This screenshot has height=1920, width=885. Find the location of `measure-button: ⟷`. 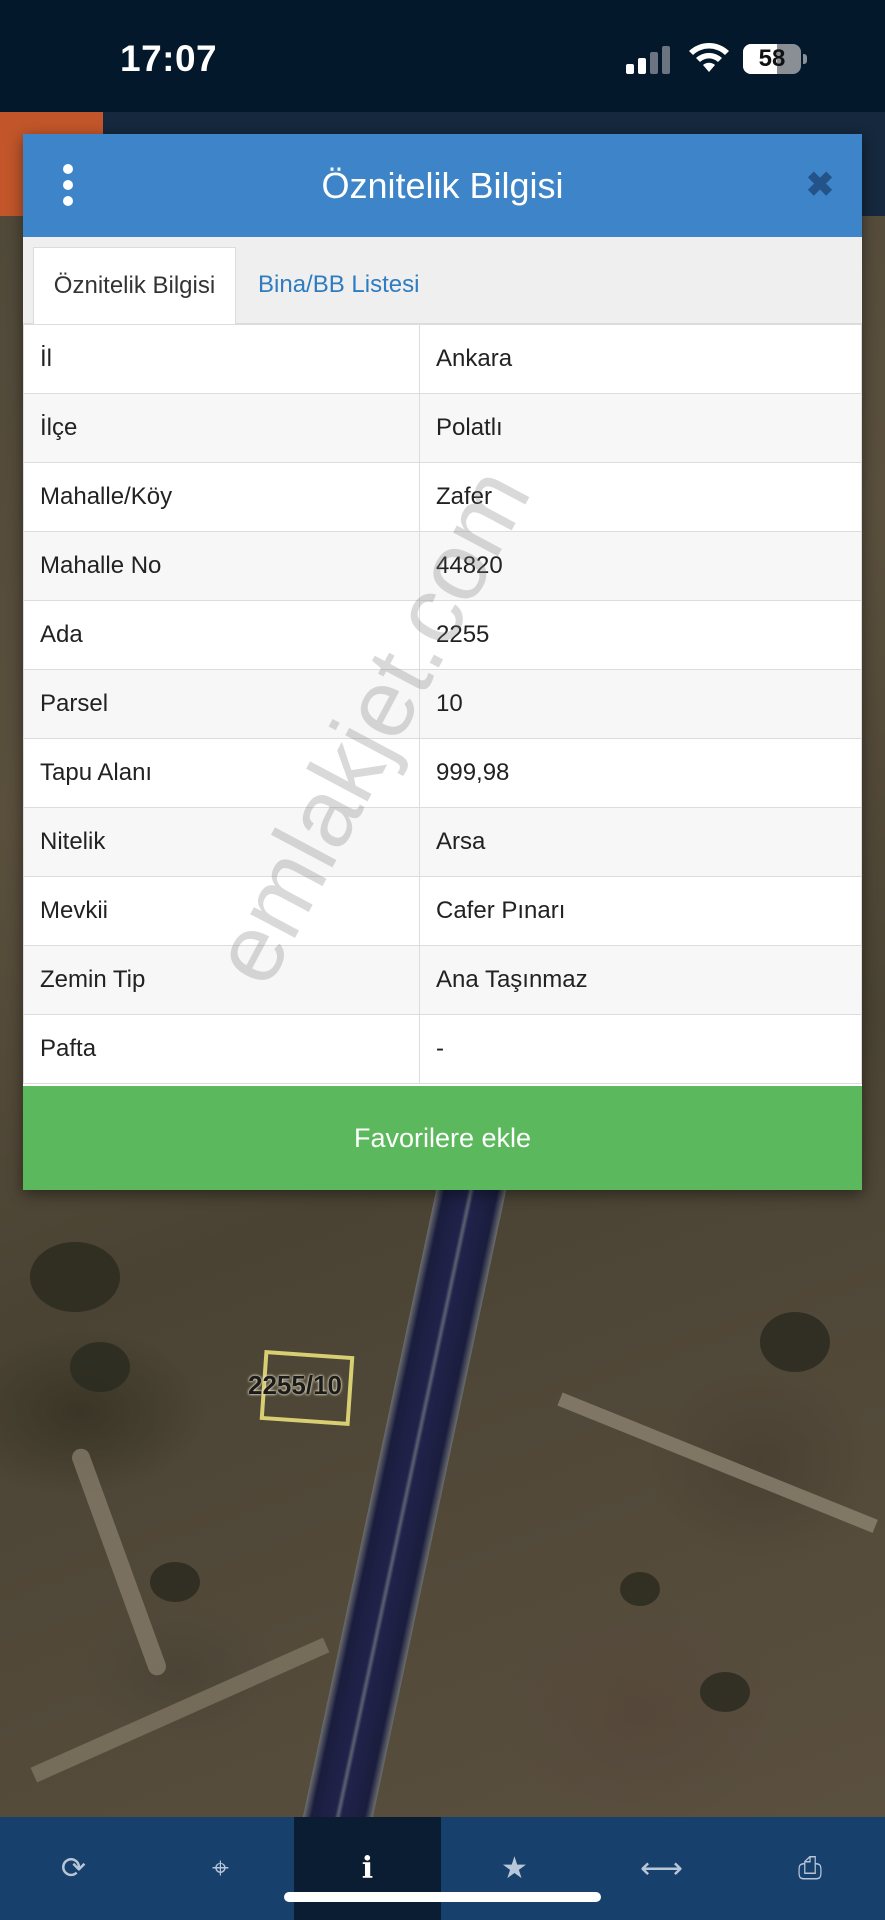

measure-button: ⟷ is located at coordinates (661, 1868).